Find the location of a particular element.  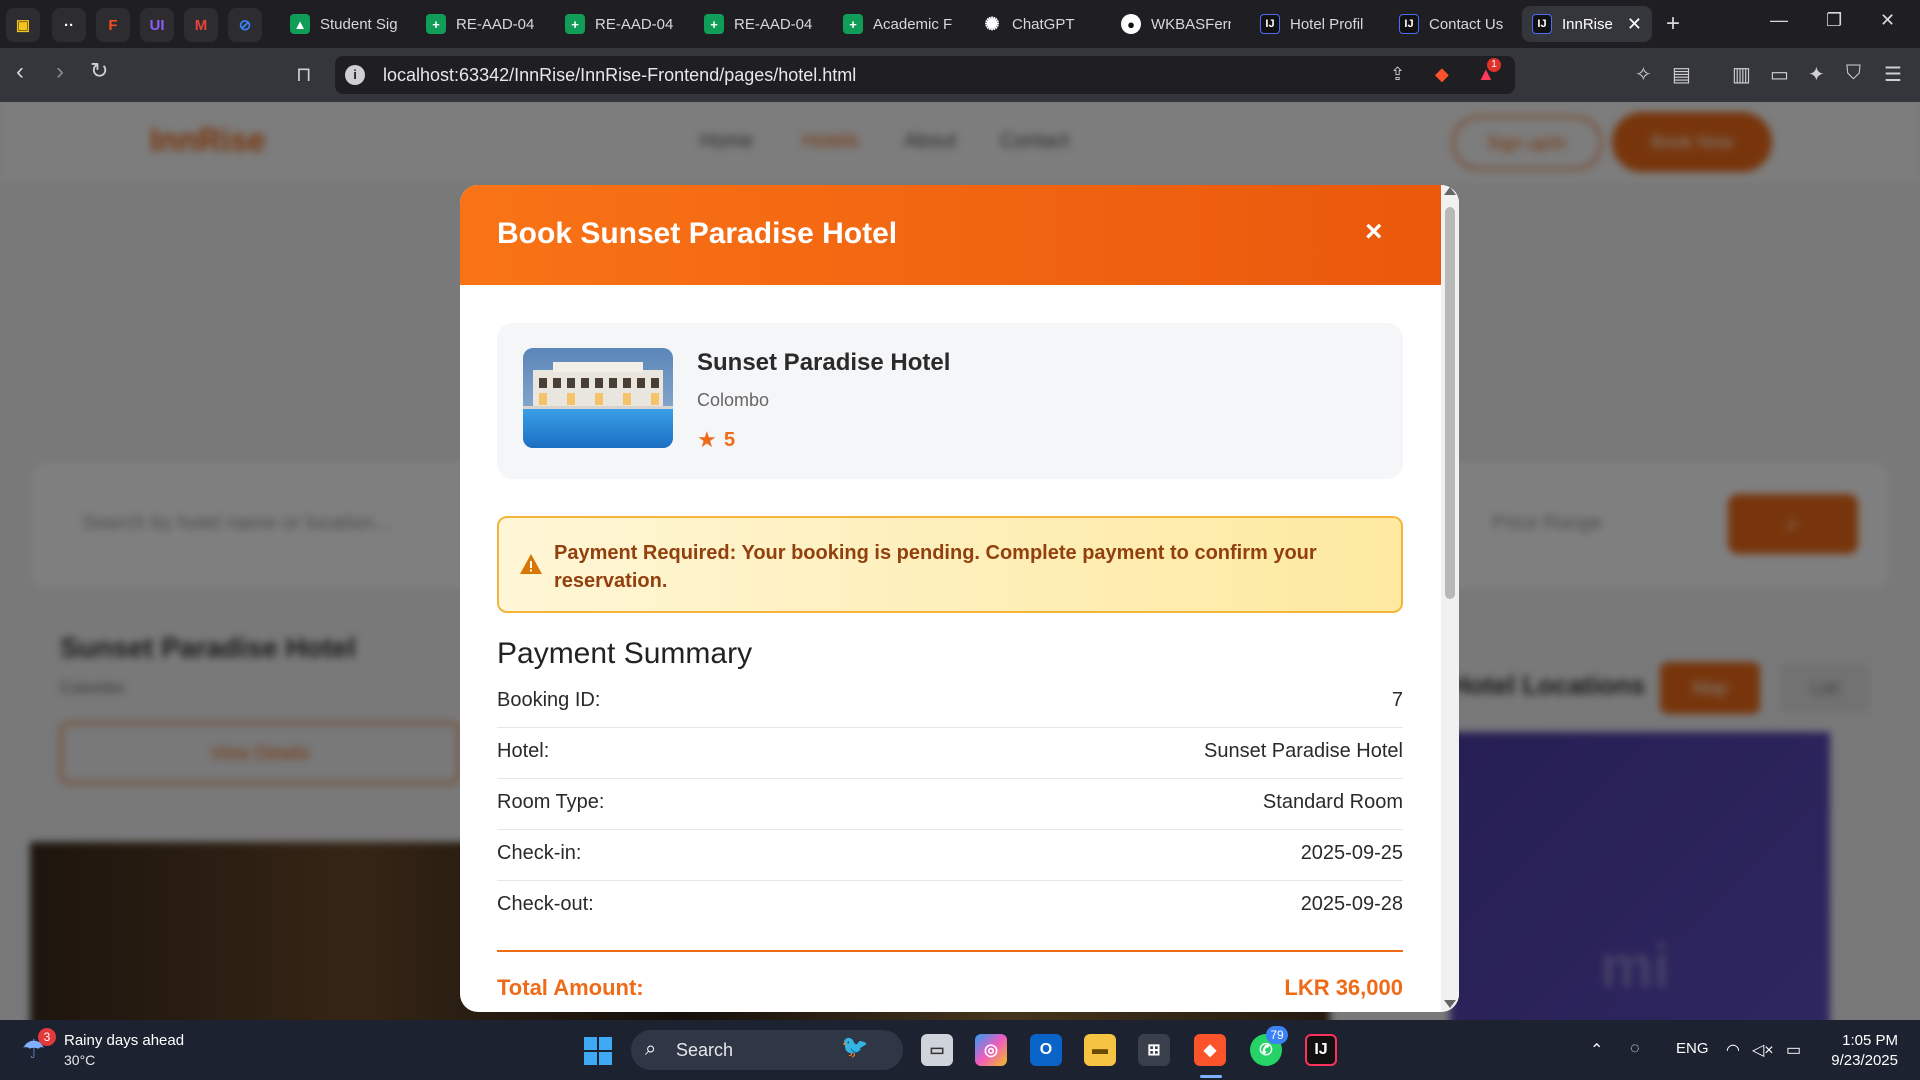

row-label: Booking ID: is located at coordinates (549, 700).